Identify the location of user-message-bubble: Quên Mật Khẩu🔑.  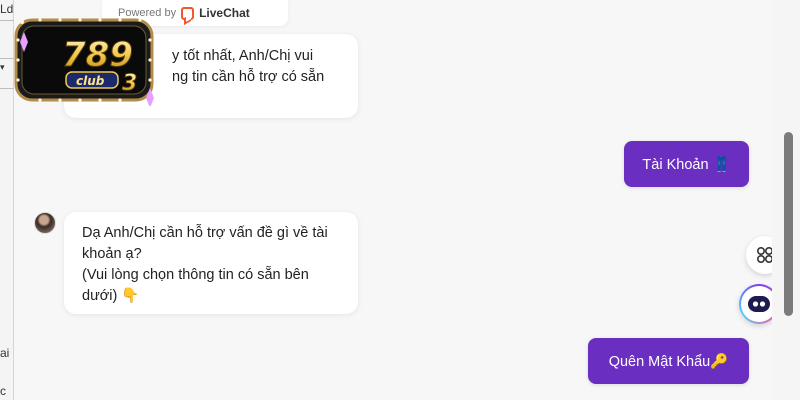
(668, 361).